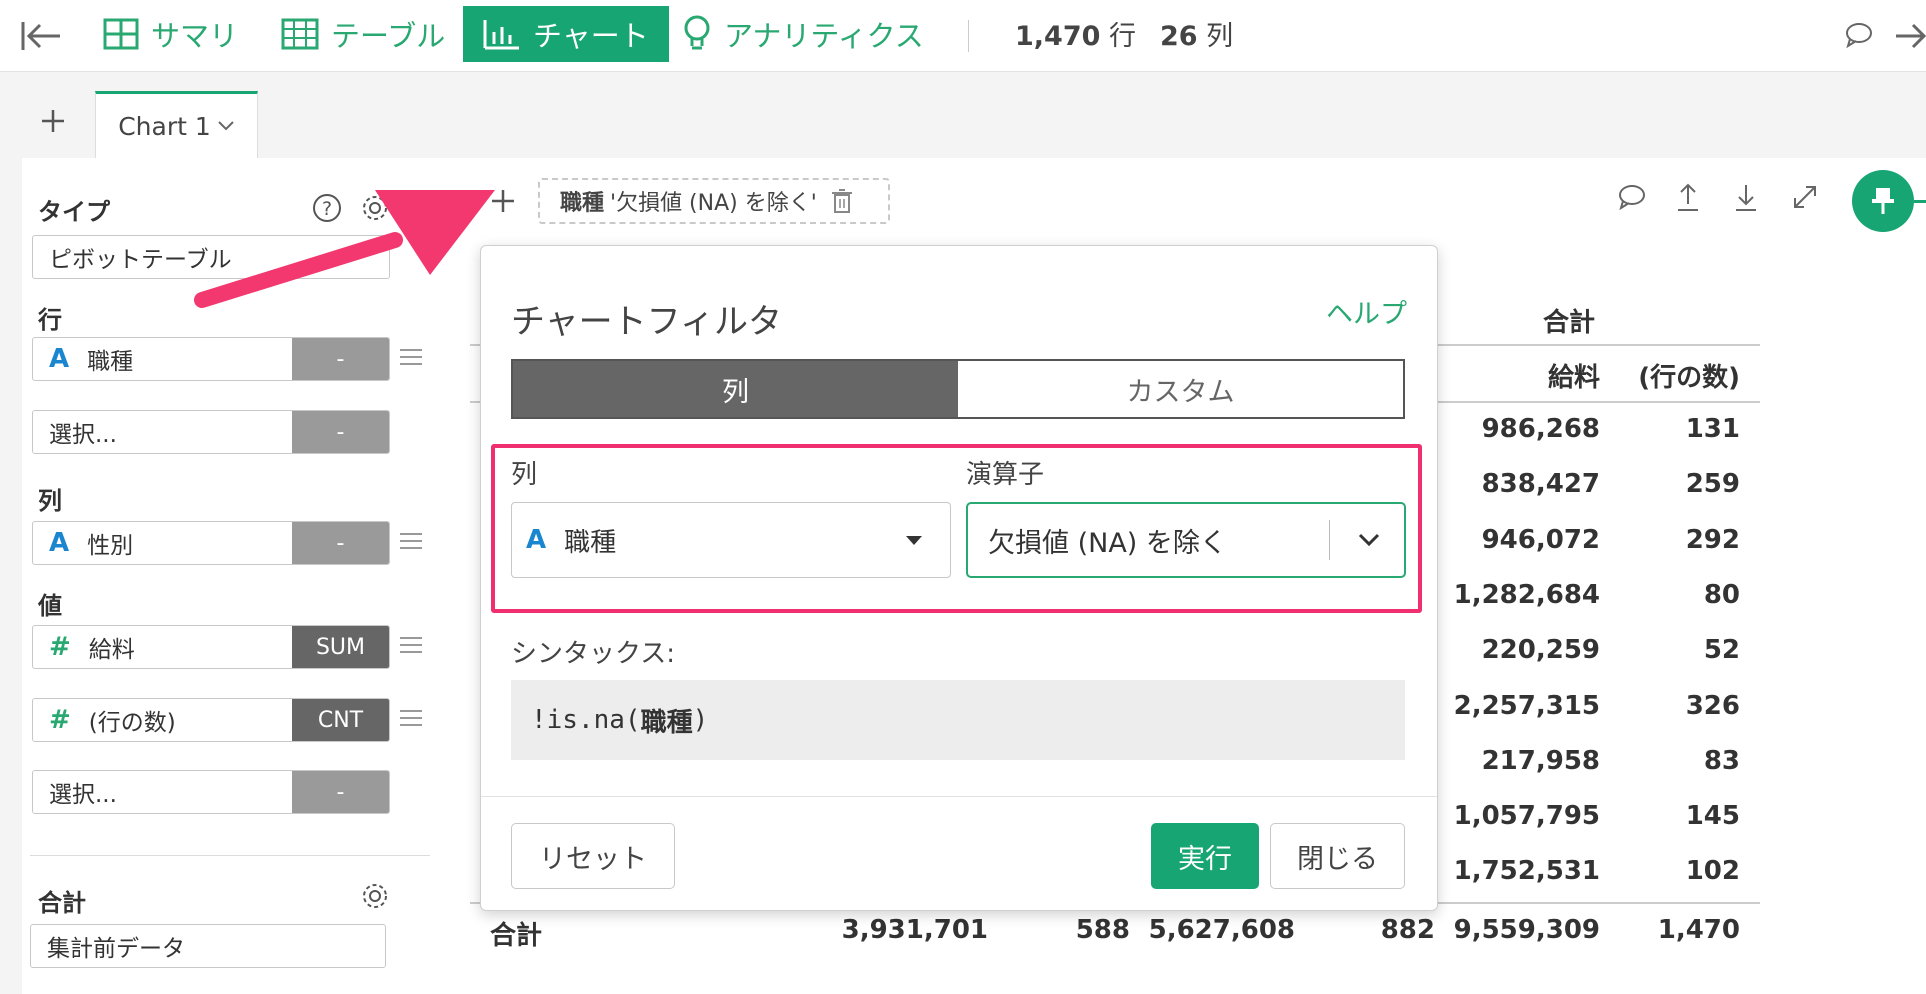 This screenshot has width=1926, height=994. What do you see at coordinates (593, 654) in the screenshot?
I see `syntax-label: シンタックス:` at bounding box center [593, 654].